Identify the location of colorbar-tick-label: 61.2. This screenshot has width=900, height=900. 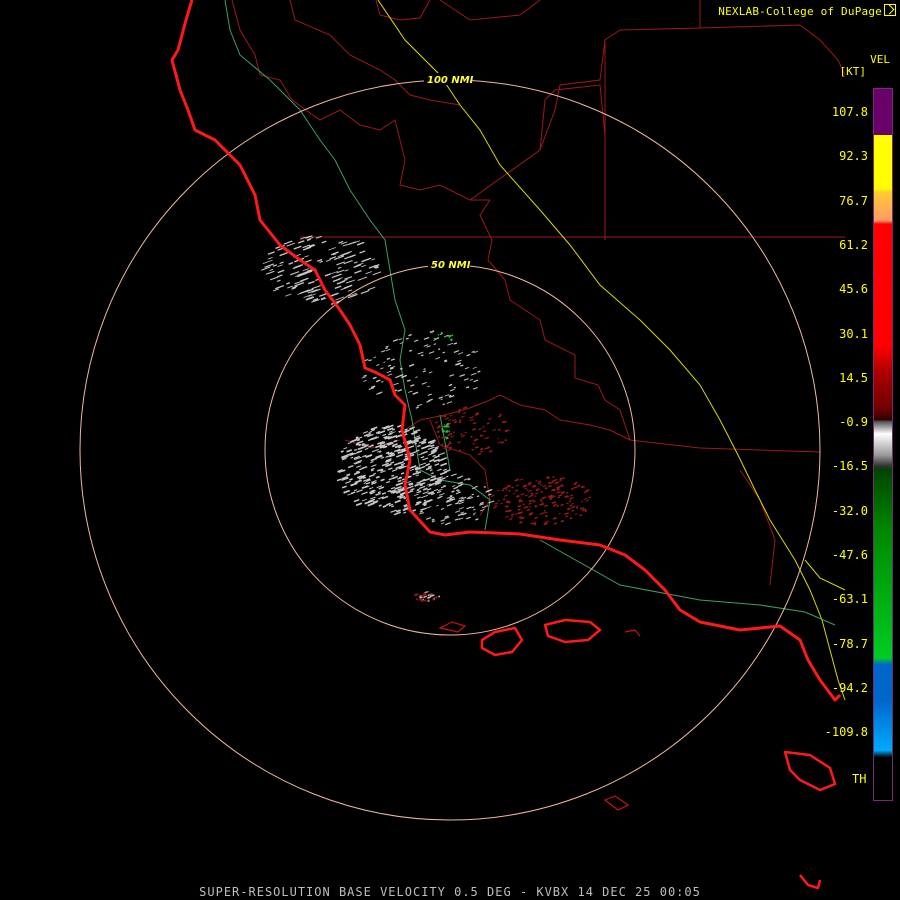
(853, 244).